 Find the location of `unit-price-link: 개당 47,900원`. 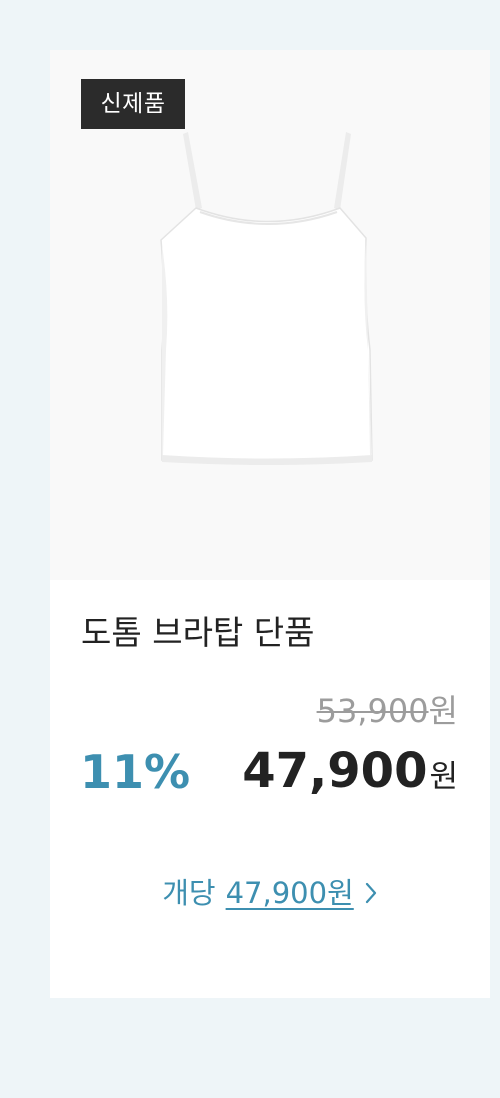

unit-price-link: 개당 47,900원 is located at coordinates (270, 894).